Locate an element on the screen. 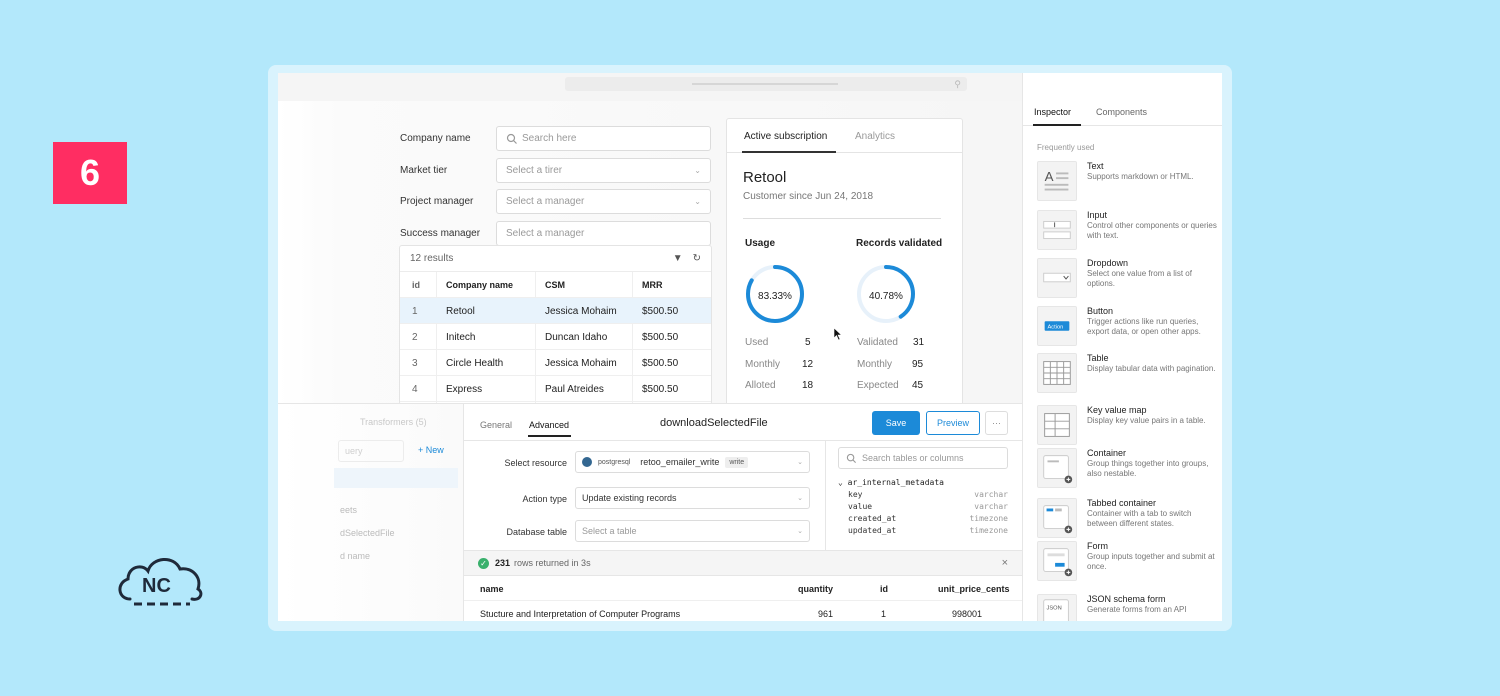 This screenshot has height=696, width=1500. market-tier-select: Select a tirer ⌄ is located at coordinates (603, 170).